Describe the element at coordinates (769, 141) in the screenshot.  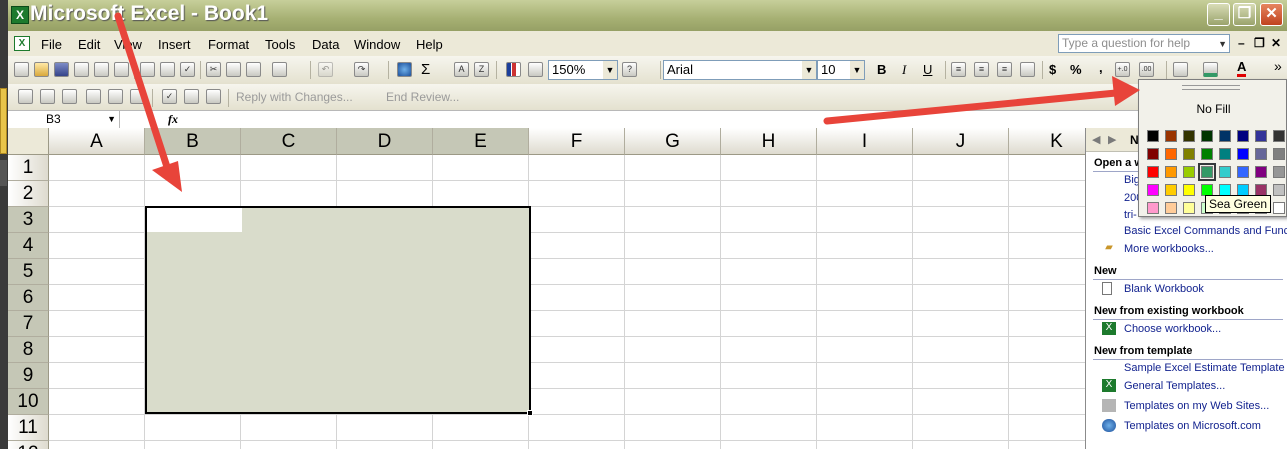
I see `column-header-h: H` at that location.